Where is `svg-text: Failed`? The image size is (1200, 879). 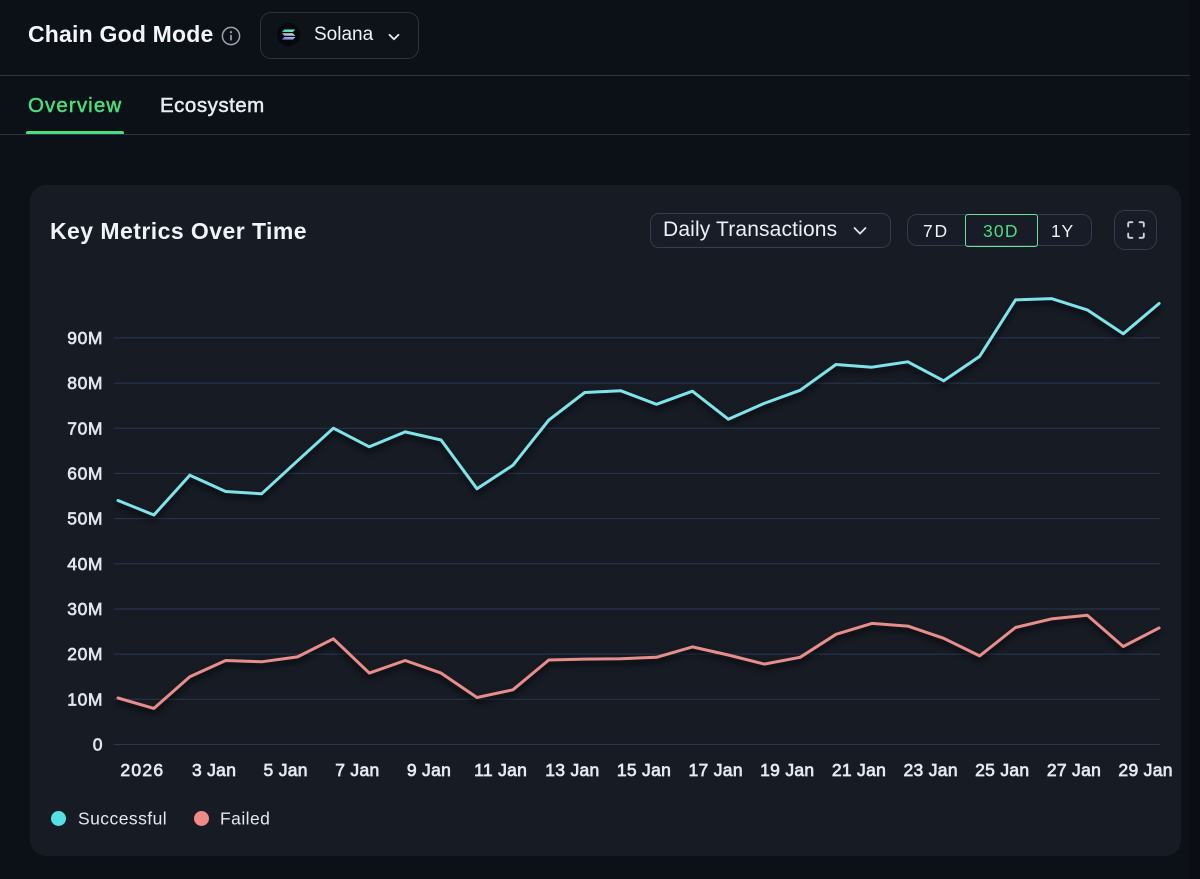 svg-text: Failed is located at coordinates (245, 819).